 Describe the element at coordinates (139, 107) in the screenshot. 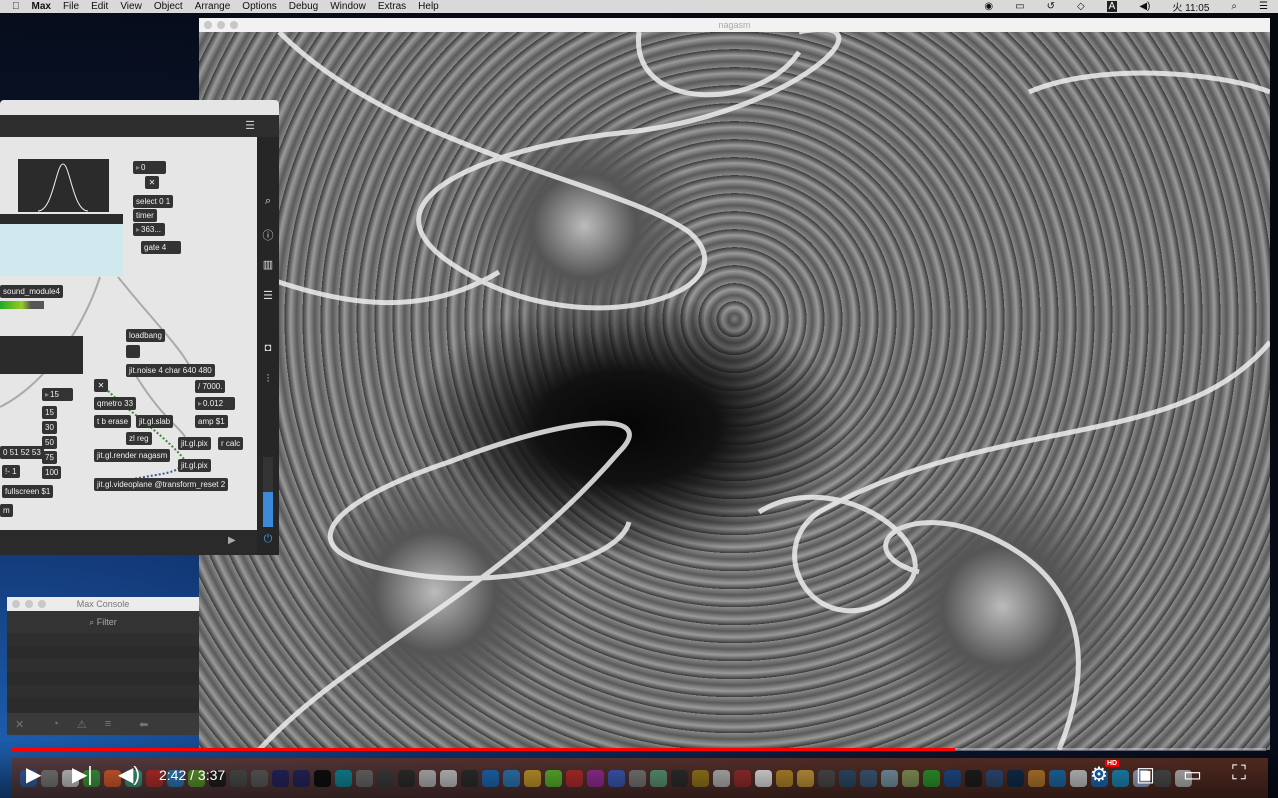

I see `patcher-titlebar` at that location.